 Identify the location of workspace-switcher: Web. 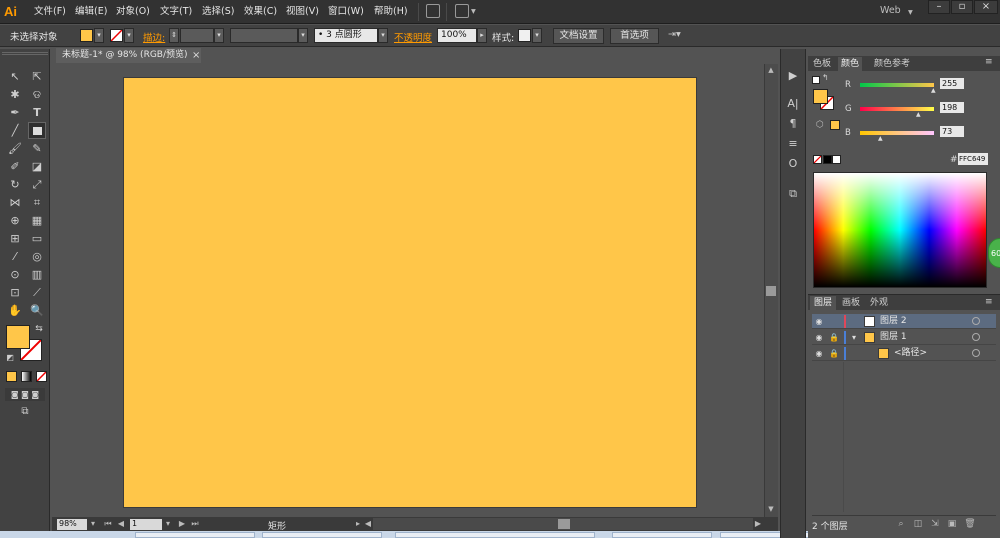
(890, 10).